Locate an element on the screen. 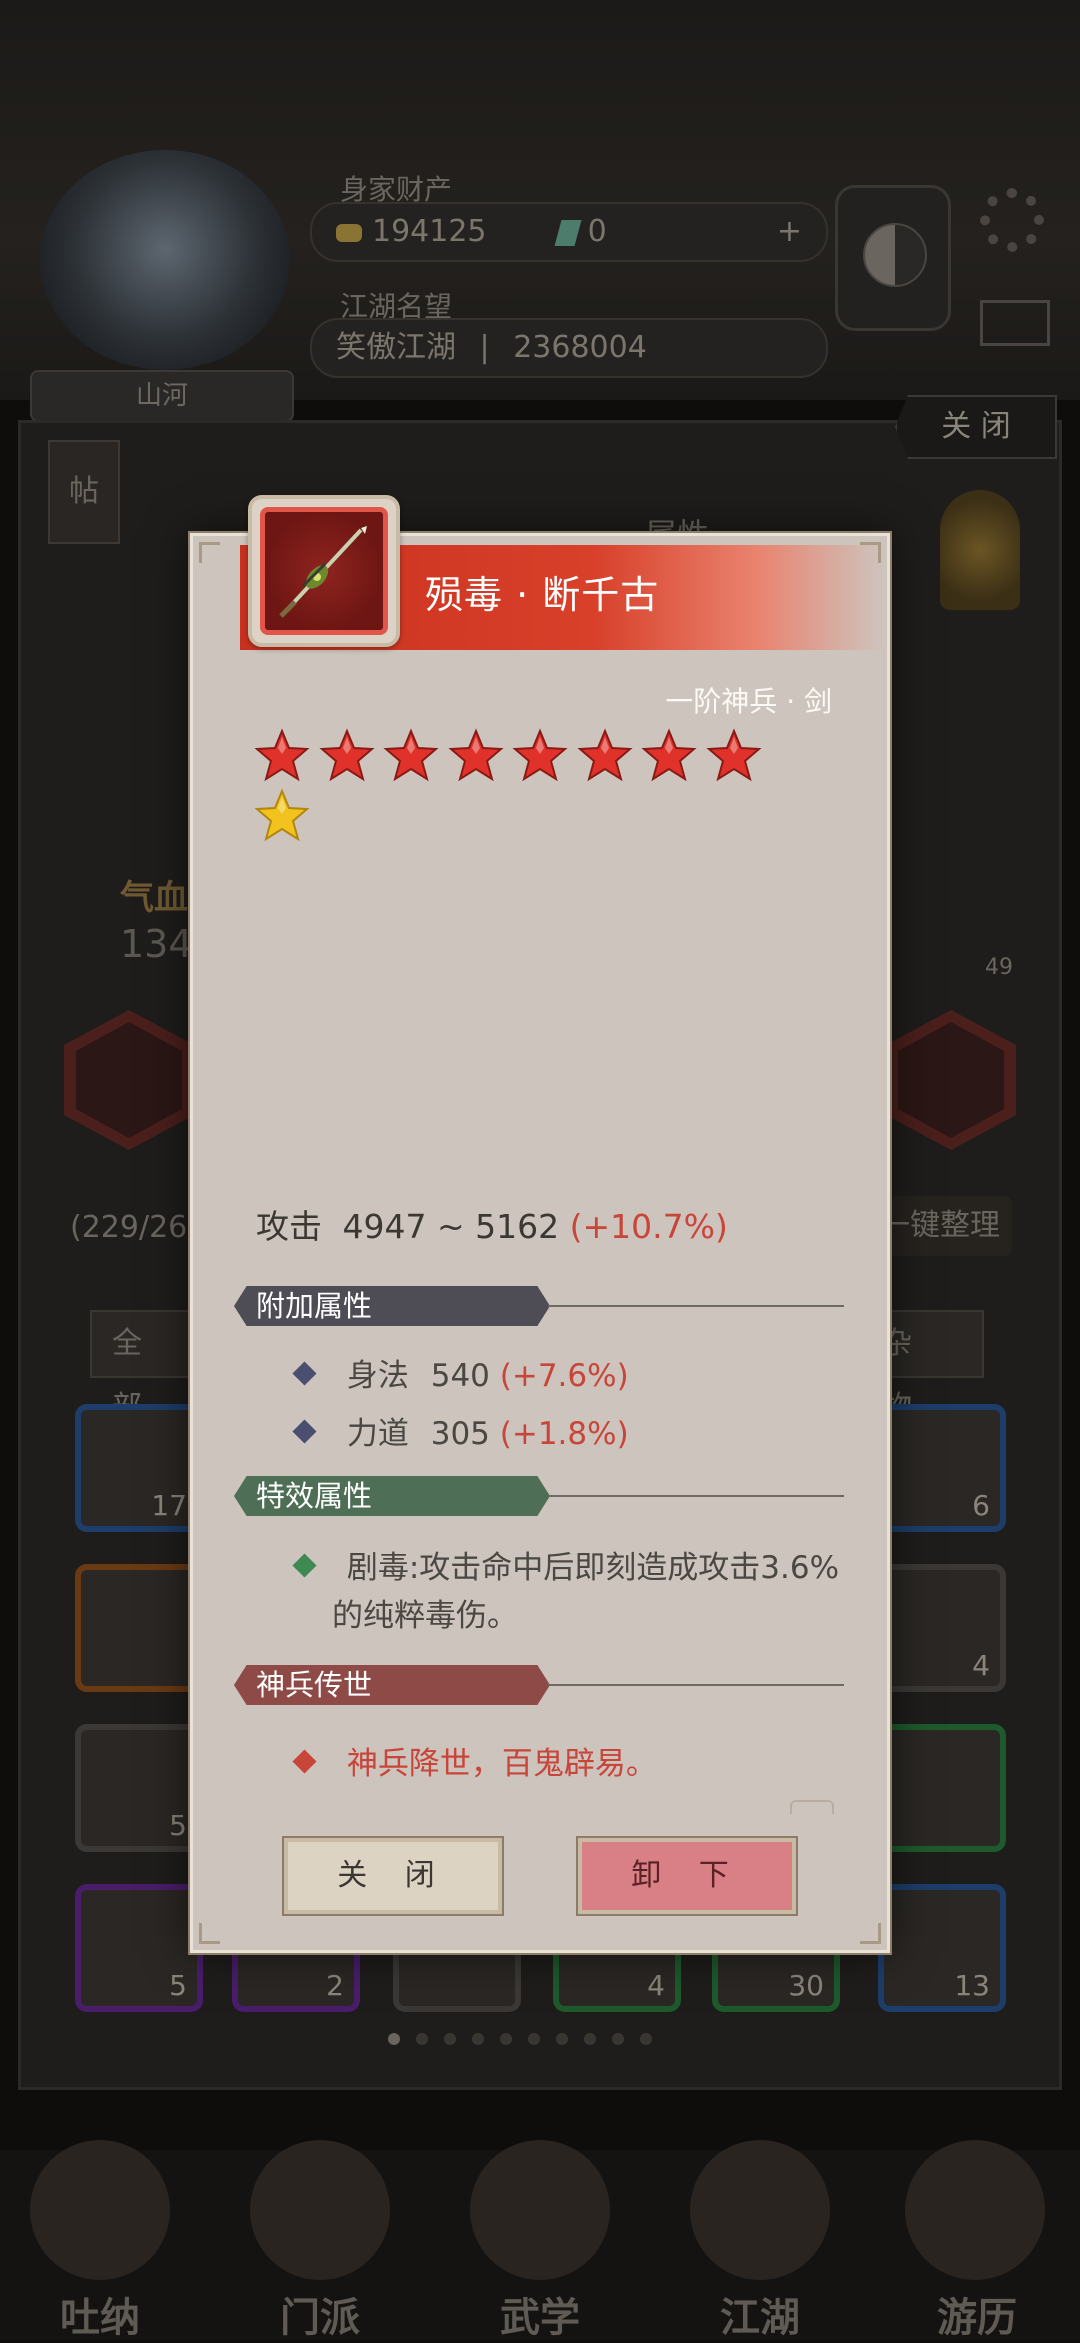 The height and width of the screenshot is (2343, 1080). currency-bar: 194125 0 + is located at coordinates (569, 232).